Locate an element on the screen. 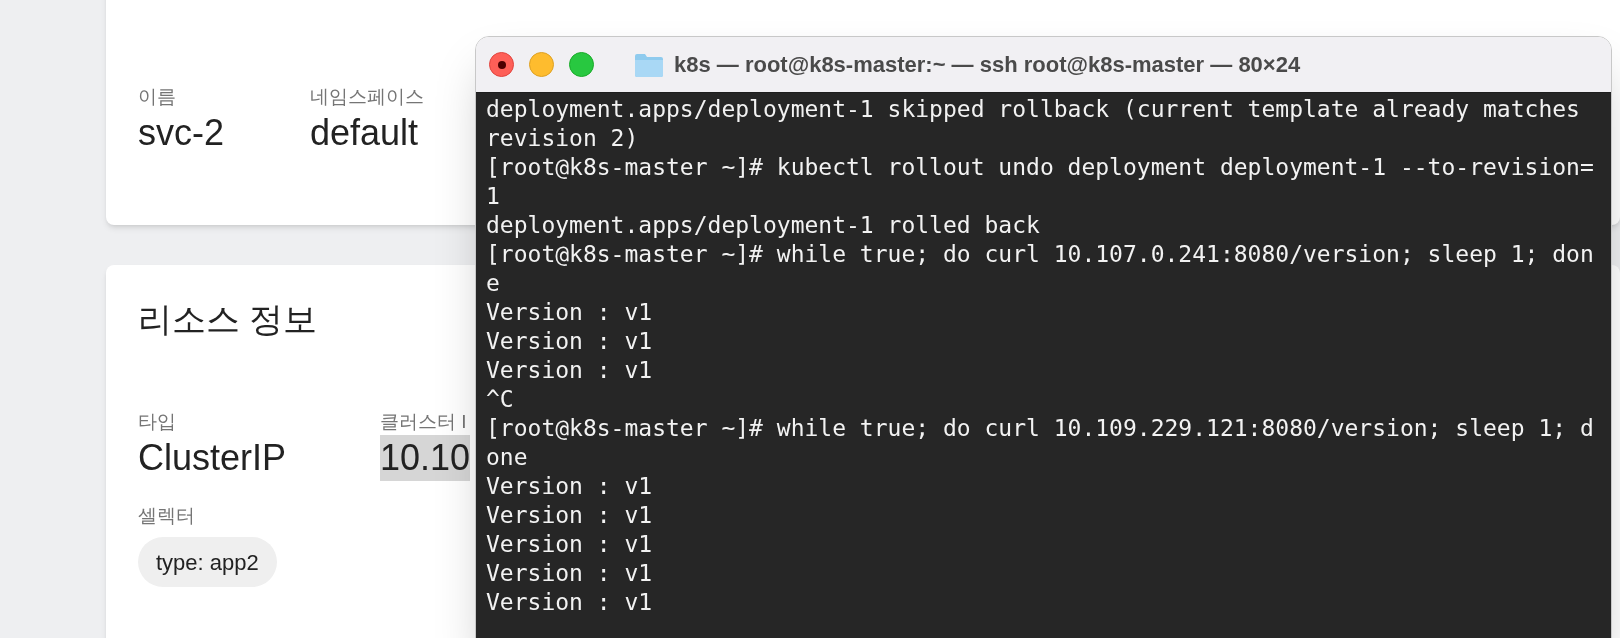 Image resolution: width=1620 pixels, height=638 pixels. field-label: 타입 is located at coordinates (157, 422).